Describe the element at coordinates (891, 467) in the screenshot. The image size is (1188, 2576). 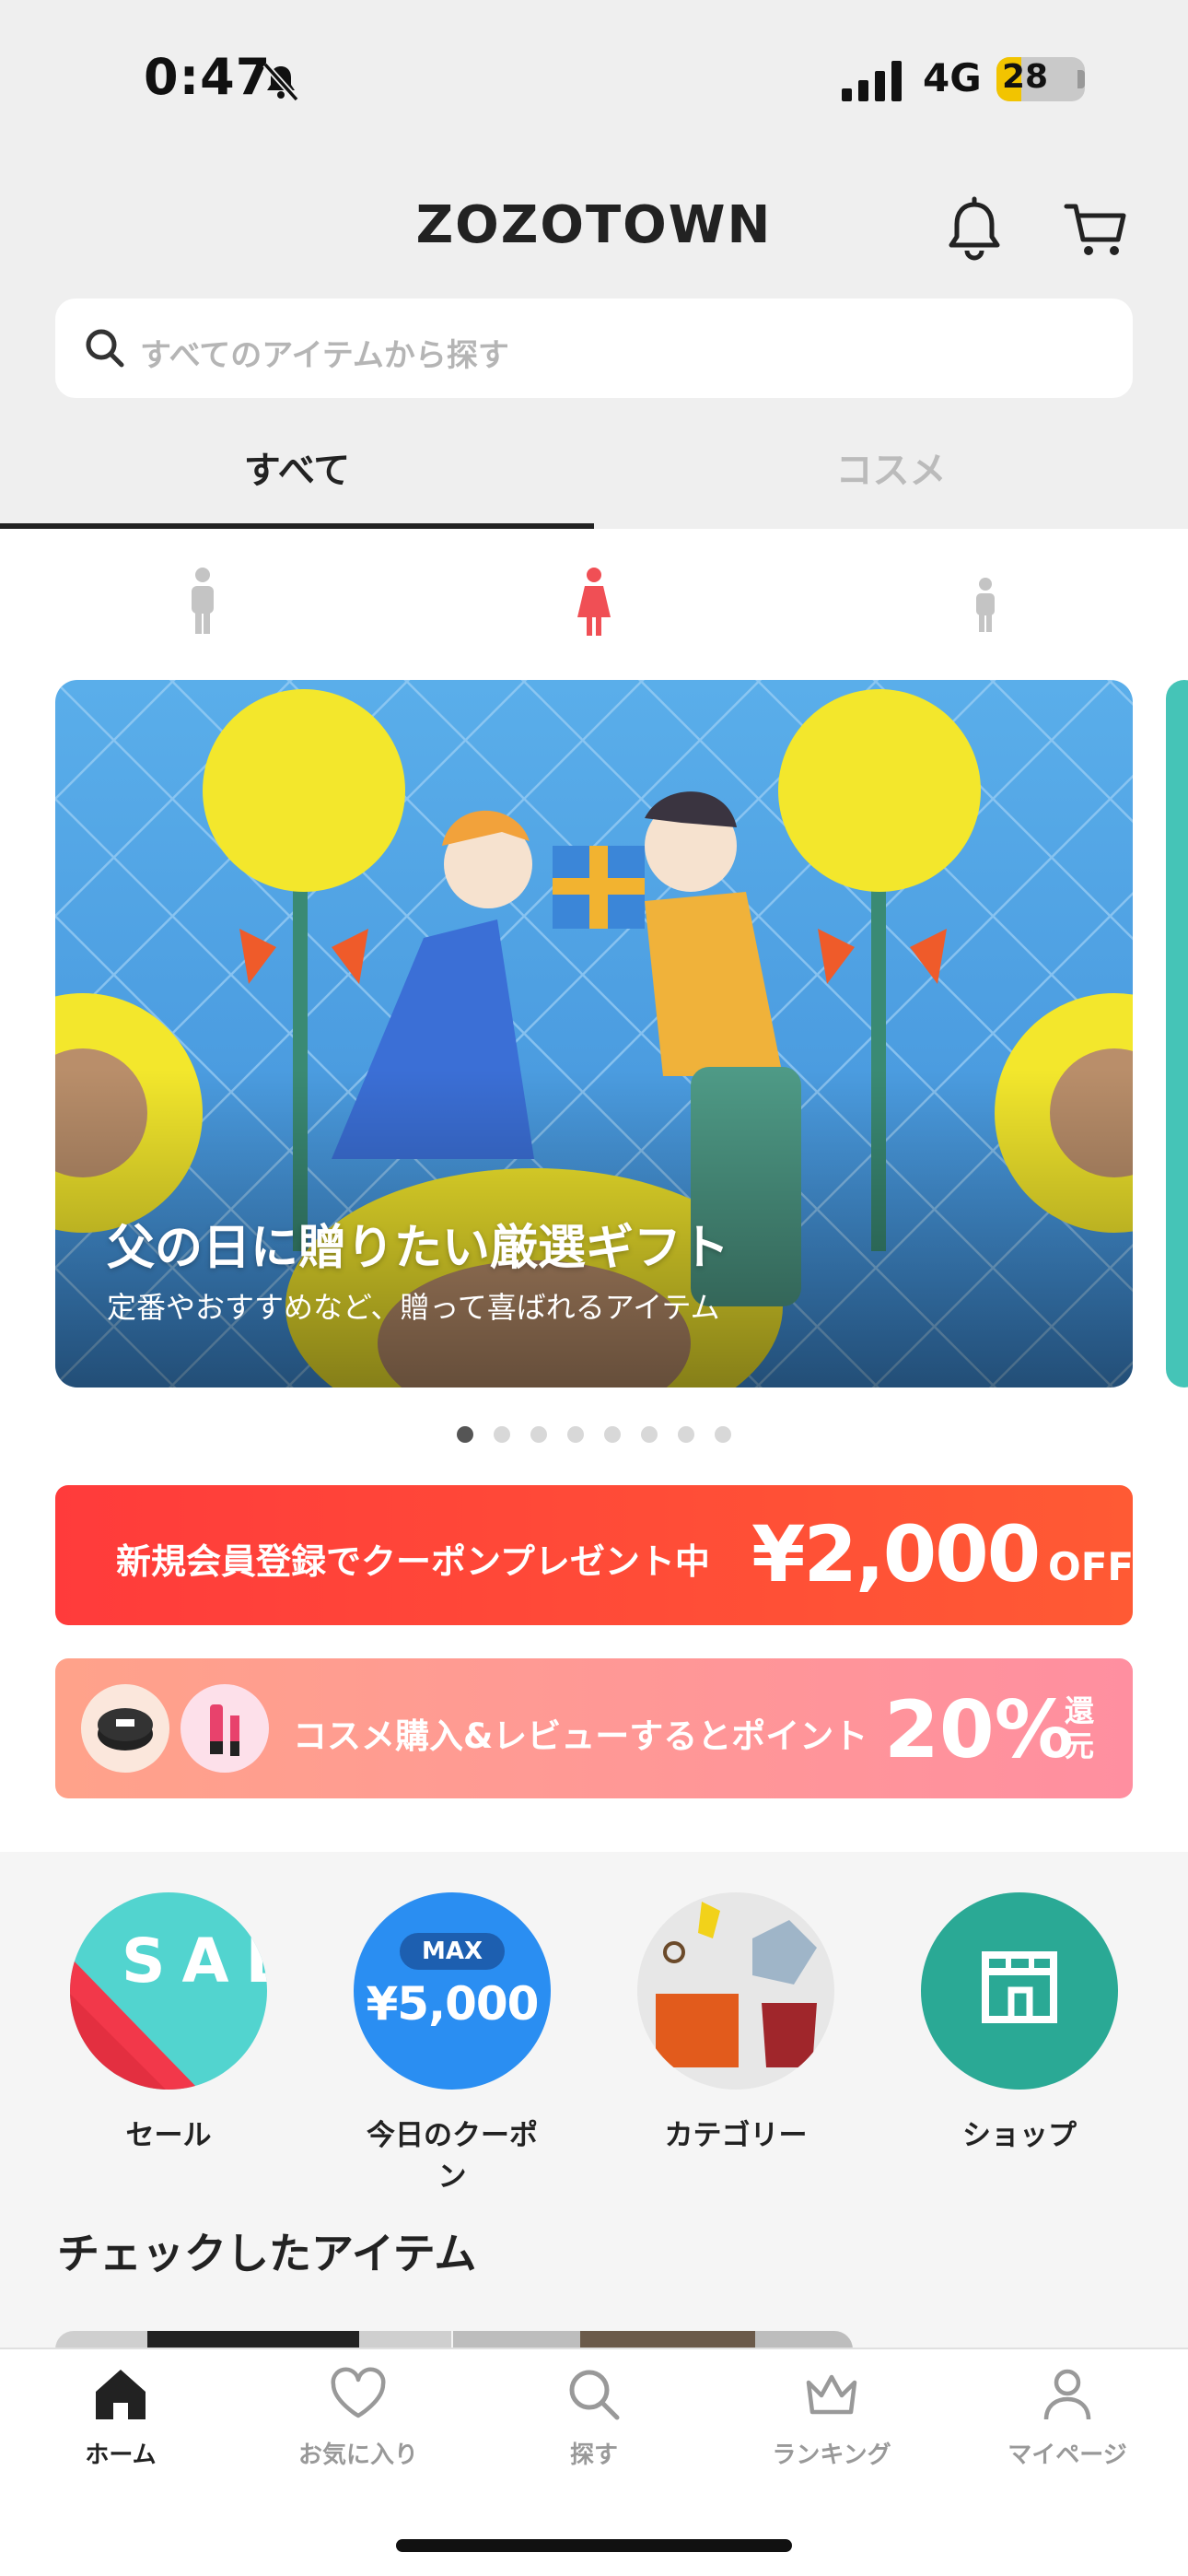
I see `tab-cosme: コスメ` at that location.